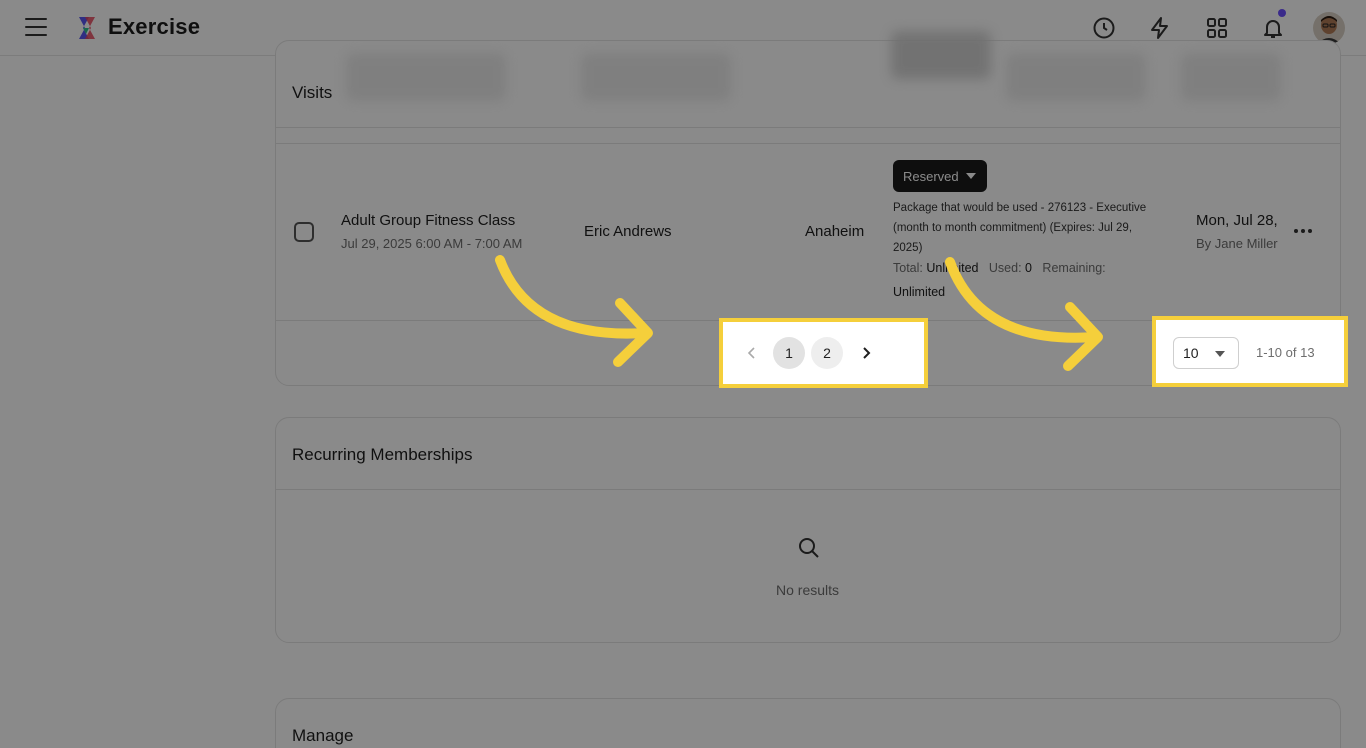  Describe the element at coordinates (919, 292) in the screenshot. I see `remaining-value: Unlimited` at that location.